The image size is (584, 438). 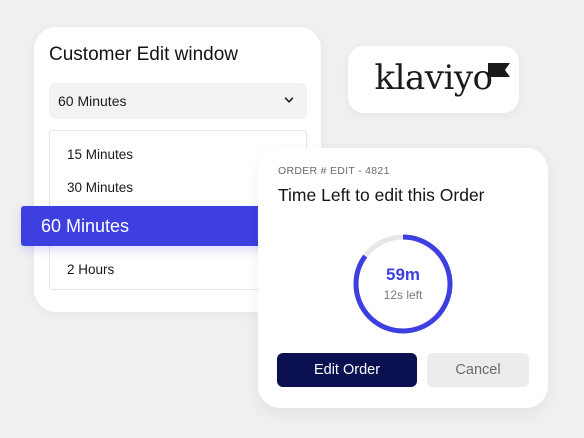 I want to click on edit-order-button: Edit Order, so click(x=347, y=370).